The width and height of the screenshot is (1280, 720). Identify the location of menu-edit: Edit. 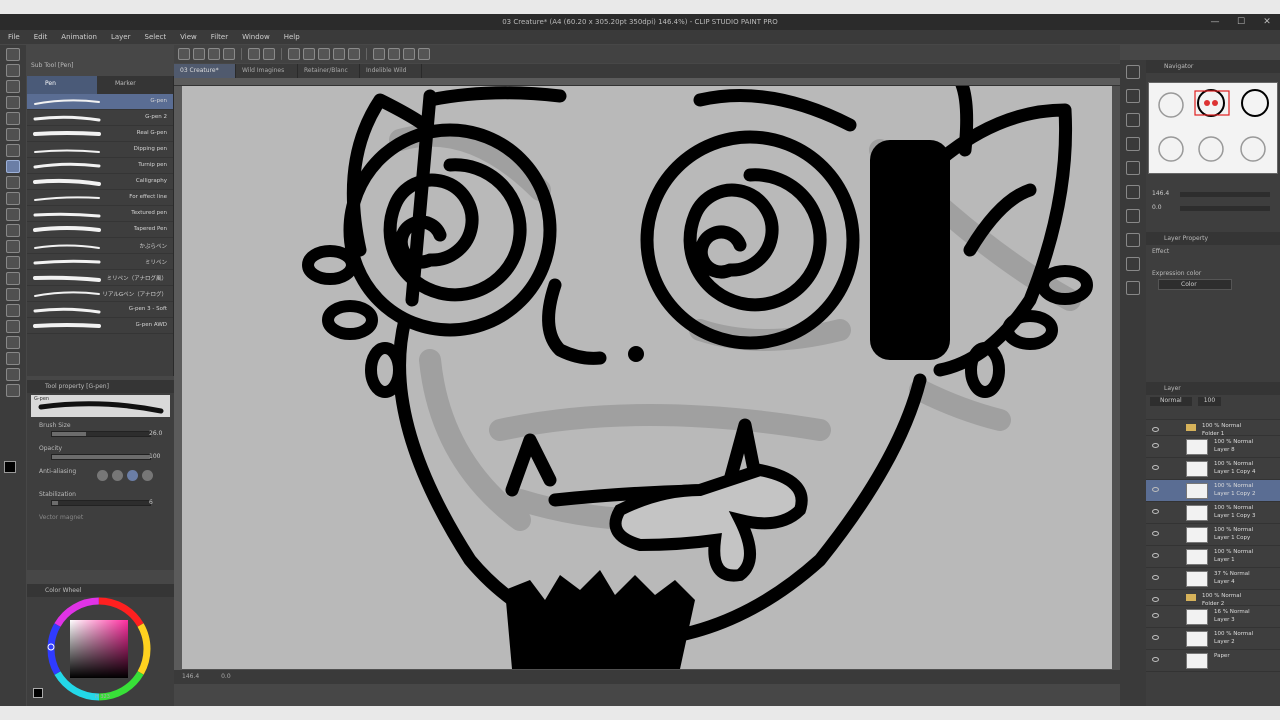
(41, 37).